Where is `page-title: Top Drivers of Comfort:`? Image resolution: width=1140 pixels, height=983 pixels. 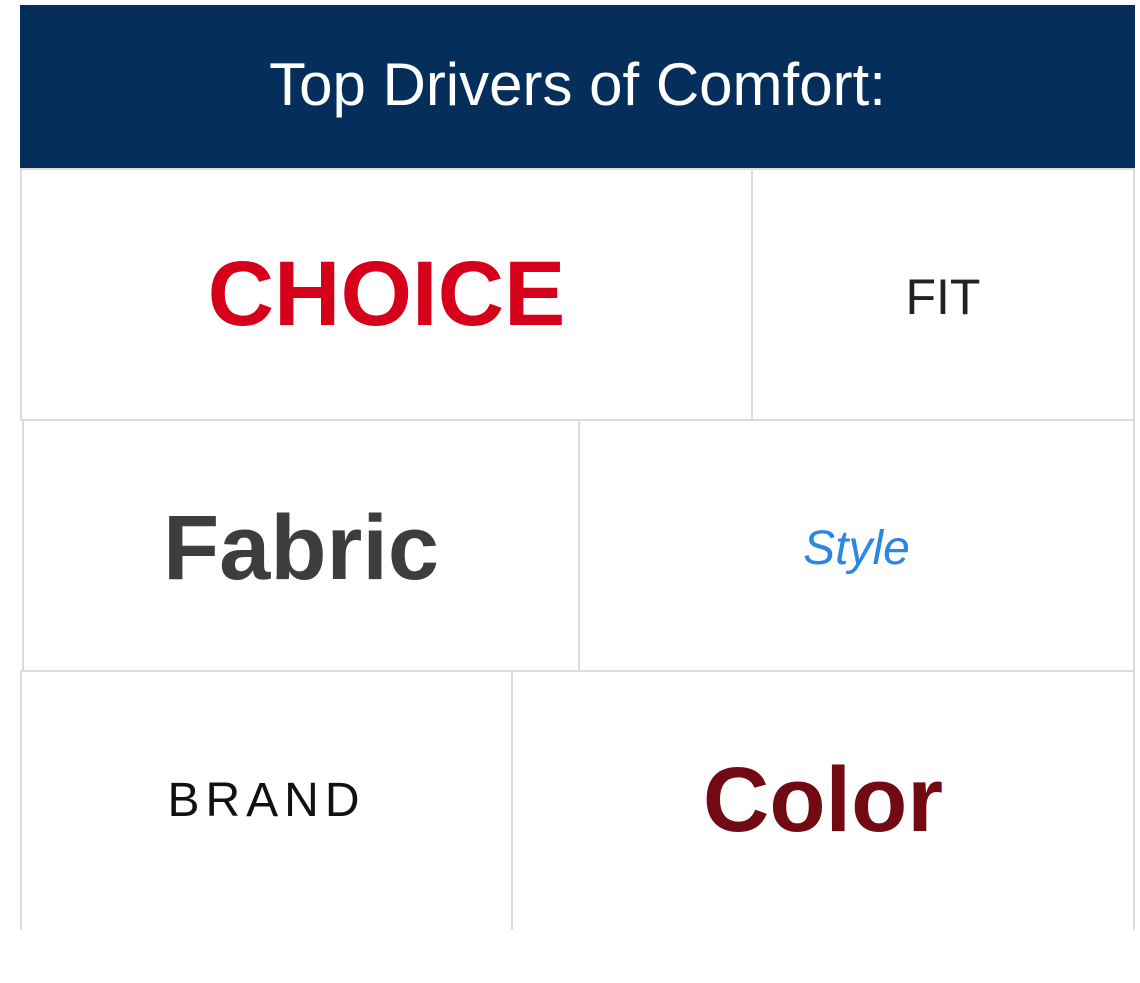
page-title: Top Drivers of Comfort: is located at coordinates (577, 84).